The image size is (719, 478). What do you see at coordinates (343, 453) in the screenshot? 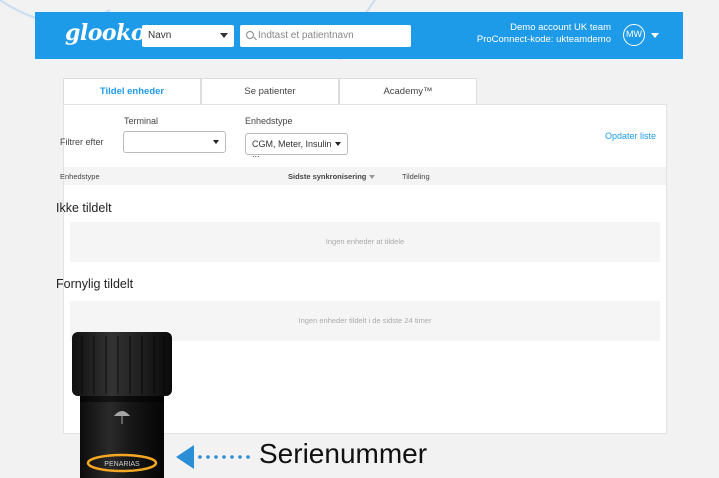
I see `serial-number-annotation: Serienummer` at bounding box center [343, 453].